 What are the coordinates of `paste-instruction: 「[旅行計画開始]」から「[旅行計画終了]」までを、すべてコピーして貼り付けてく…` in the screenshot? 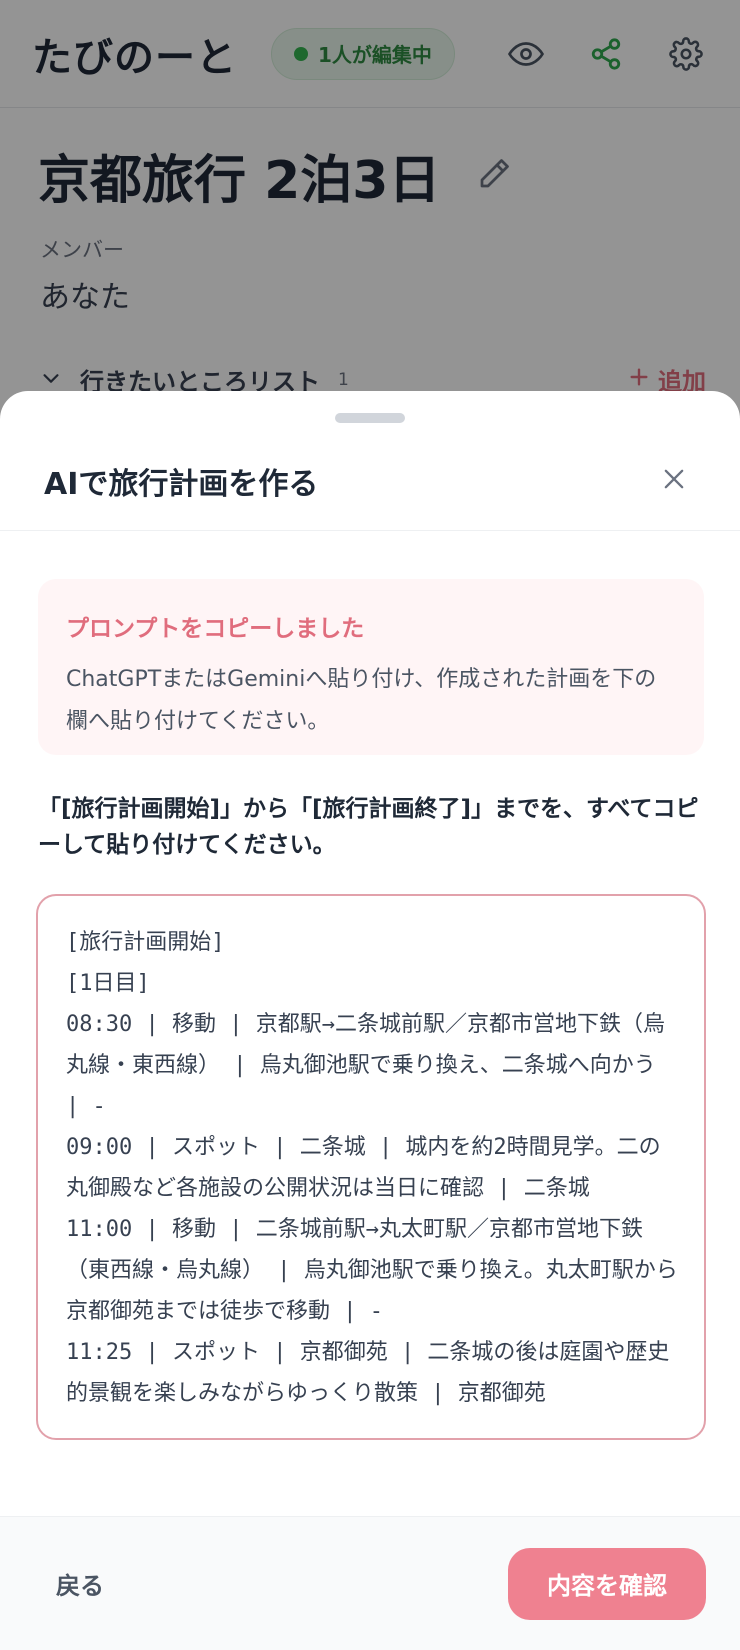 It's located at (368, 827).